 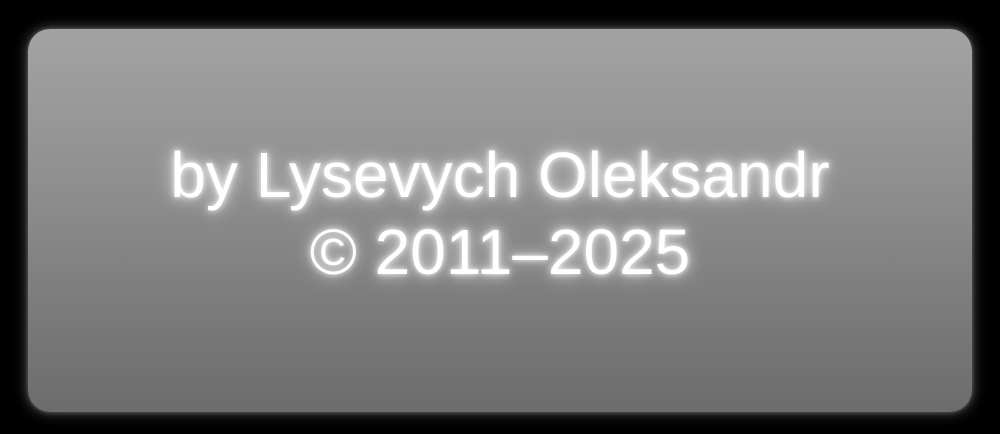 What do you see at coordinates (500, 251) in the screenshot?
I see `copyright-line: © 2011–2025` at bounding box center [500, 251].